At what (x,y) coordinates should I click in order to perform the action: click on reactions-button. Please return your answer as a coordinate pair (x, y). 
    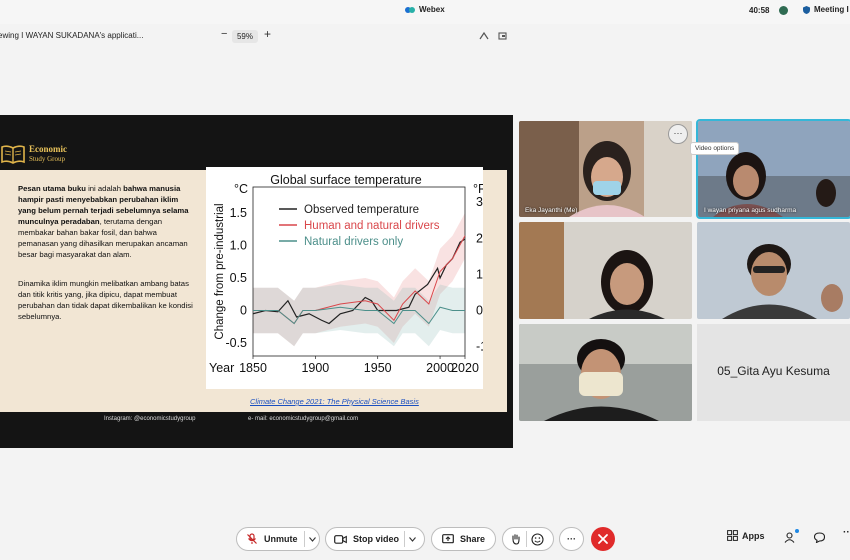
    Looking at the image, I should click on (528, 539).